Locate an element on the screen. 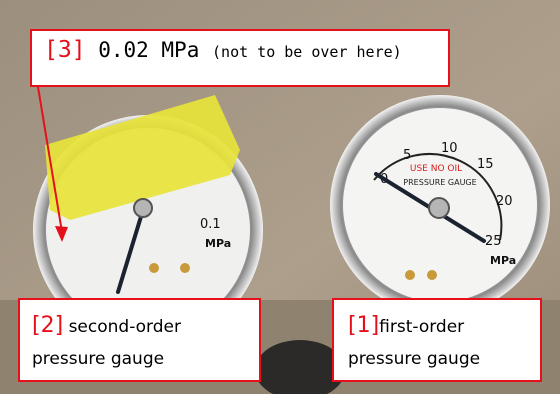  needle-hub-left is located at coordinates (143, 208).